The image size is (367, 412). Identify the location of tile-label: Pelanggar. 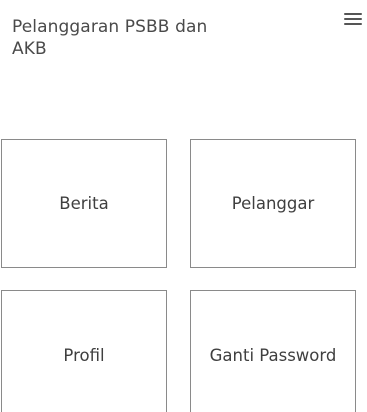
(273, 203).